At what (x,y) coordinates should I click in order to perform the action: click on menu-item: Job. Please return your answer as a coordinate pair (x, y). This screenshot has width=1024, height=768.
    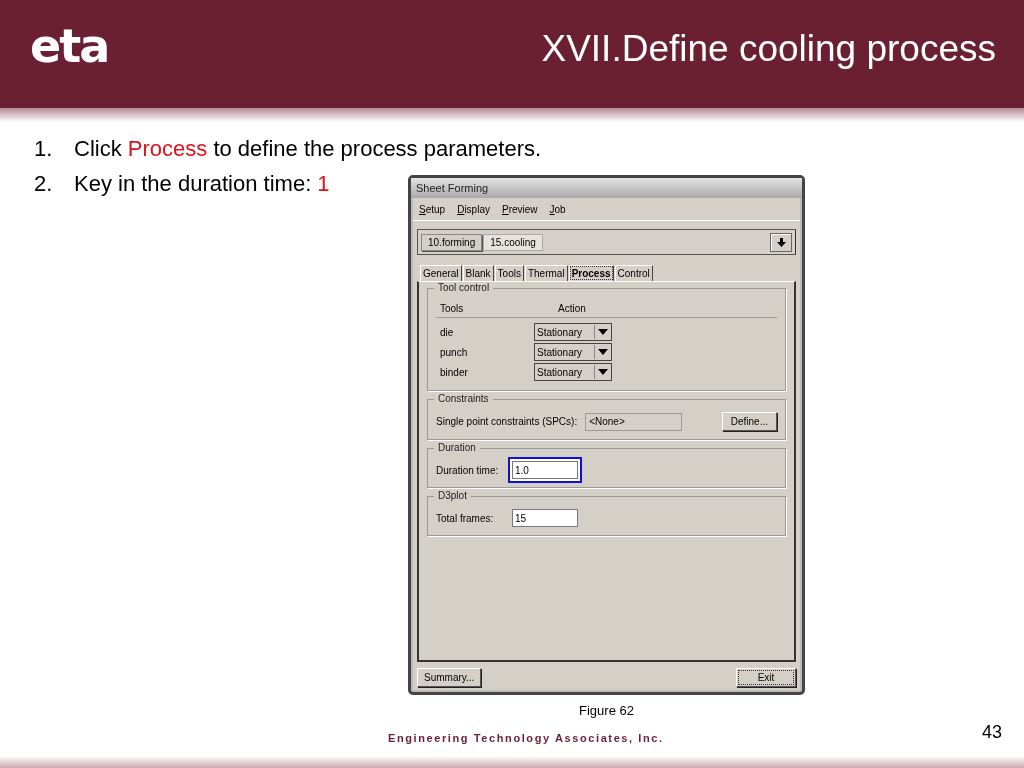
    Looking at the image, I should click on (557, 209).